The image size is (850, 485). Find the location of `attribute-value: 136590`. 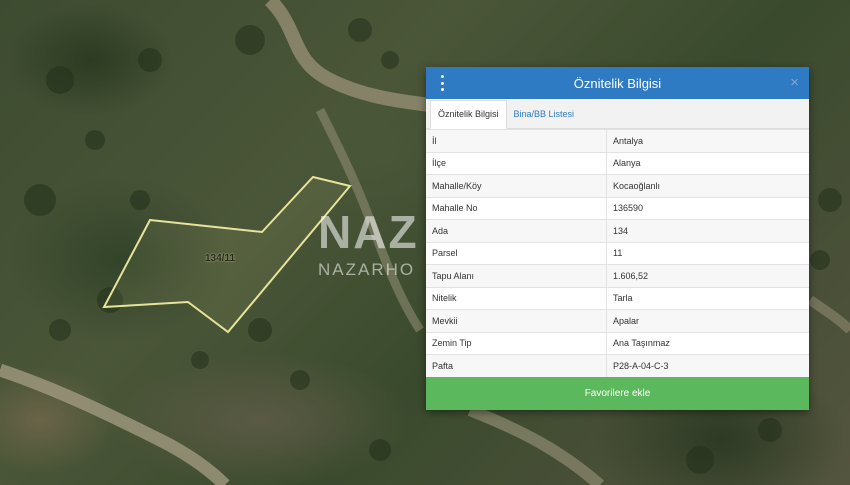

attribute-value: 136590 is located at coordinates (707, 208).